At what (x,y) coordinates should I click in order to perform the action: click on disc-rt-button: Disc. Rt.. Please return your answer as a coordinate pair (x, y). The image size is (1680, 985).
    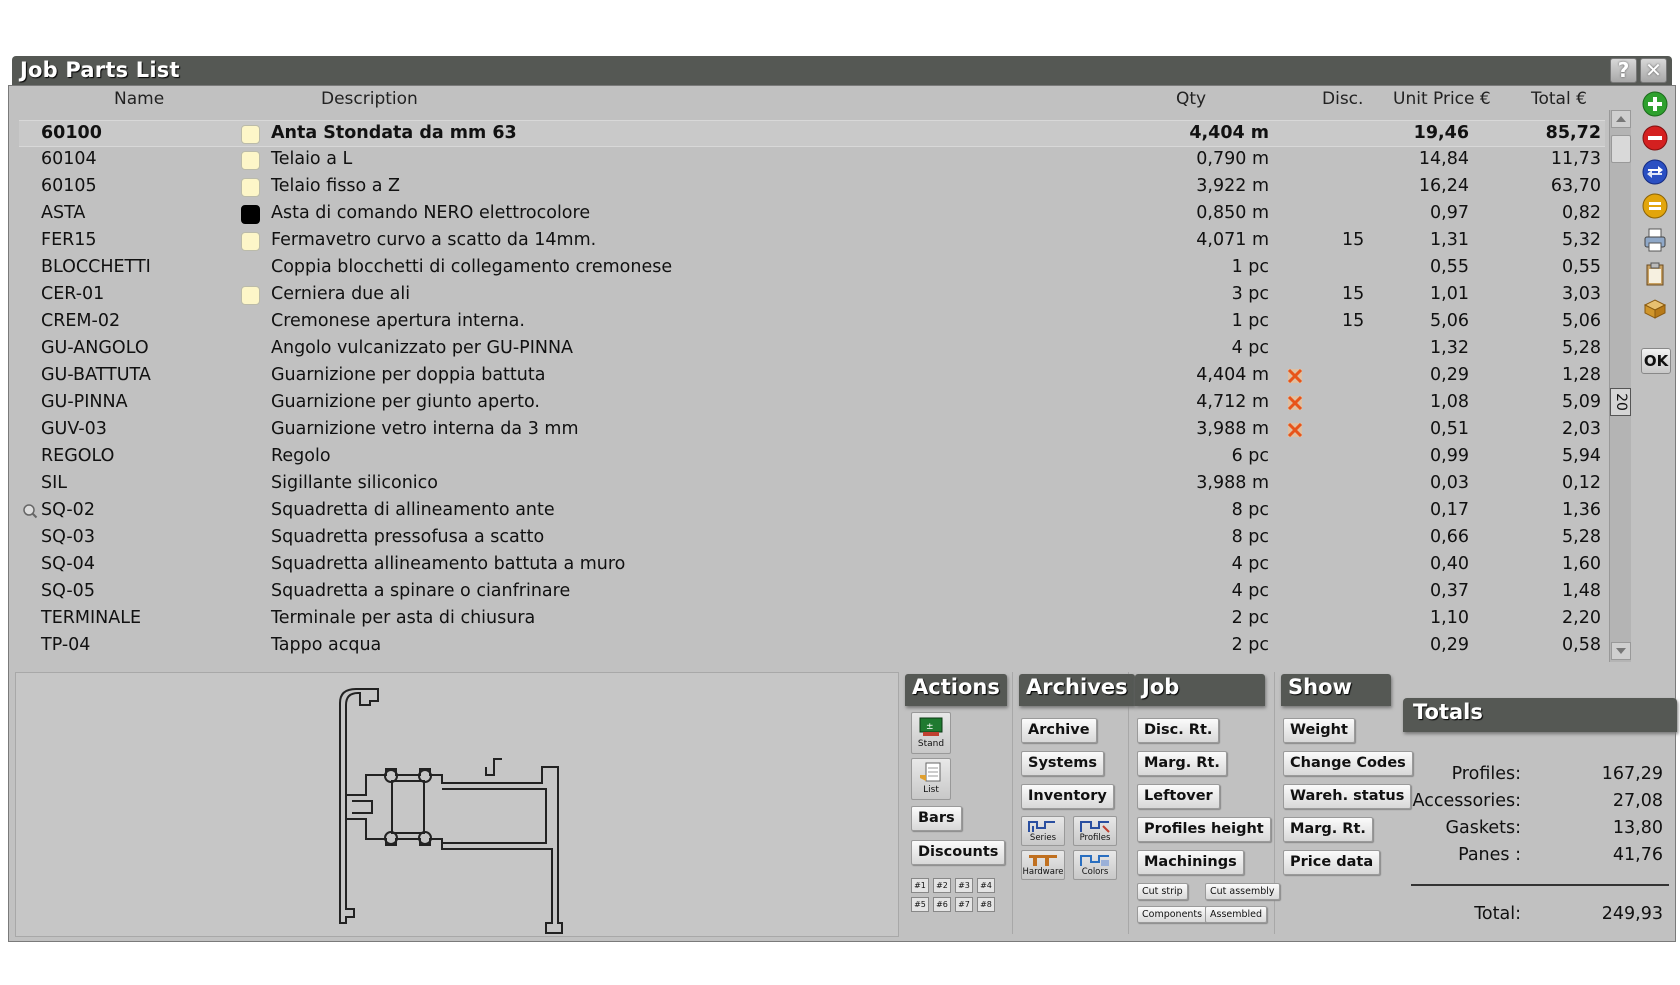
    Looking at the image, I should click on (1178, 730).